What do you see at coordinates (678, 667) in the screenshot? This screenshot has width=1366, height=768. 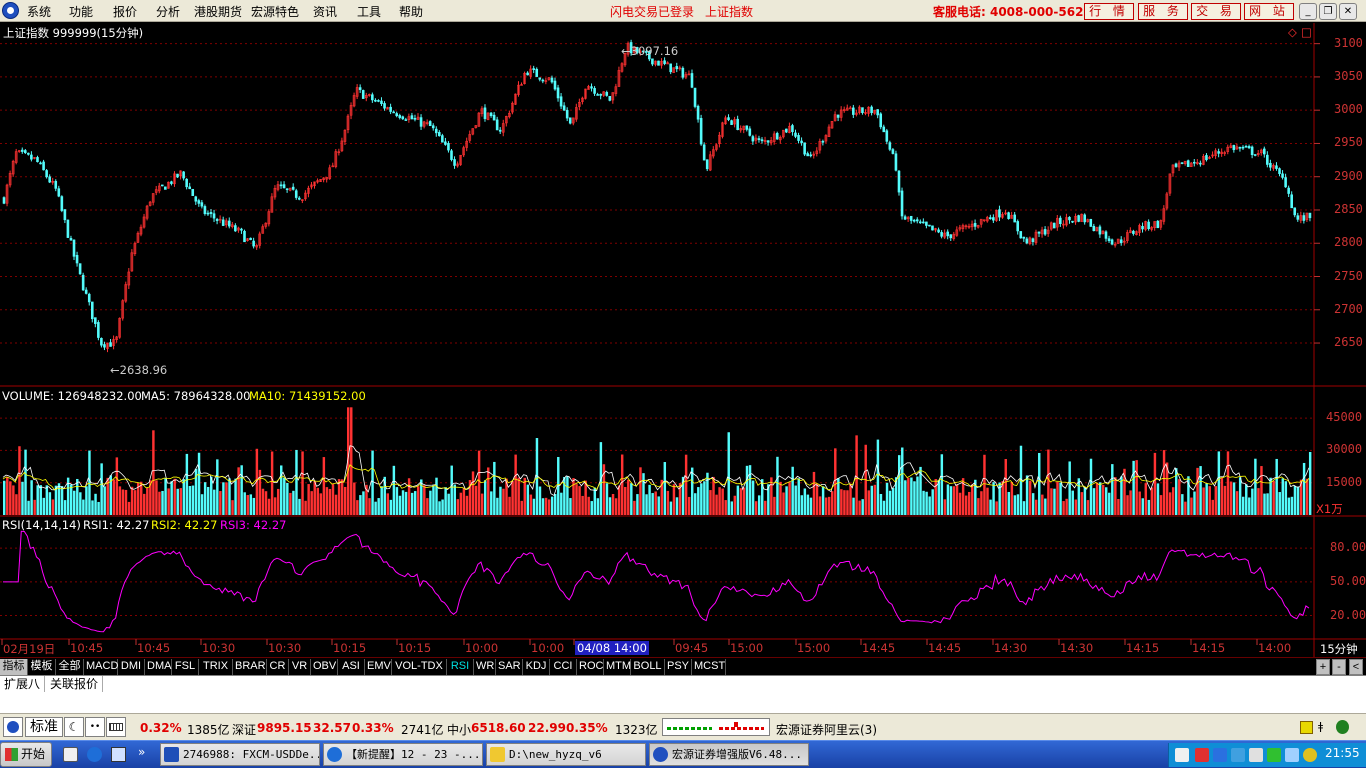 I see `indicator-tab-psy: PSY` at bounding box center [678, 667].